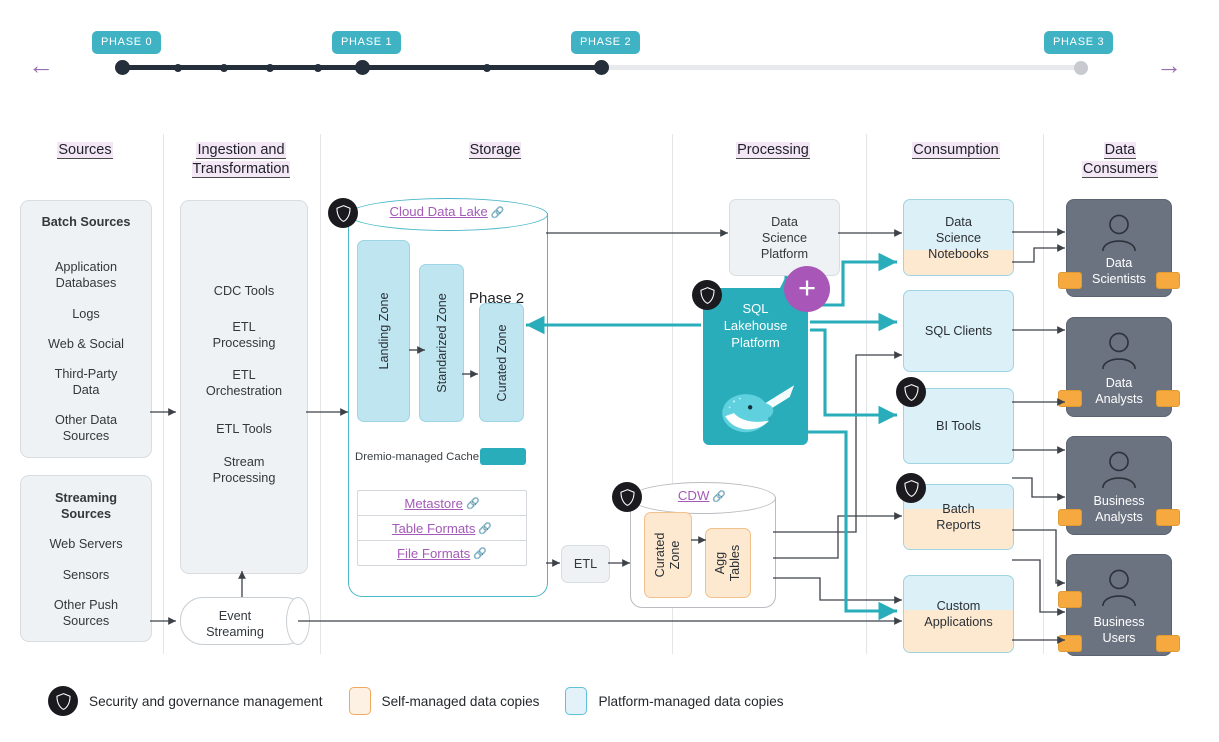 Image resolution: width=1219 pixels, height=742 pixels. I want to click on dremio-cache-swatch, so click(503, 456).